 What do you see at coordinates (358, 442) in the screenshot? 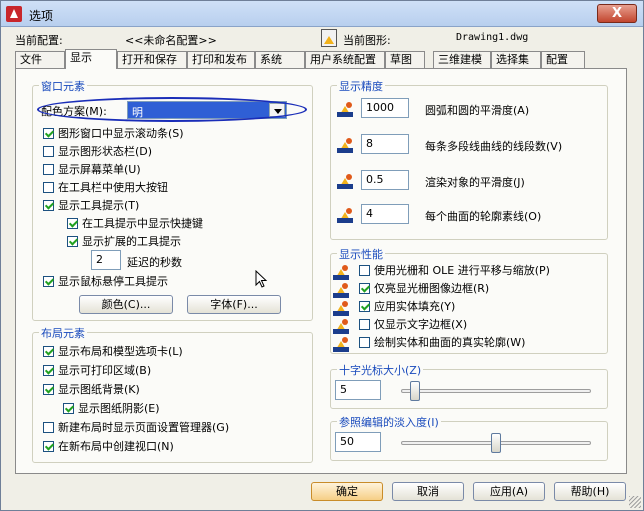
I see `xref-fade-input: 50` at bounding box center [358, 442].